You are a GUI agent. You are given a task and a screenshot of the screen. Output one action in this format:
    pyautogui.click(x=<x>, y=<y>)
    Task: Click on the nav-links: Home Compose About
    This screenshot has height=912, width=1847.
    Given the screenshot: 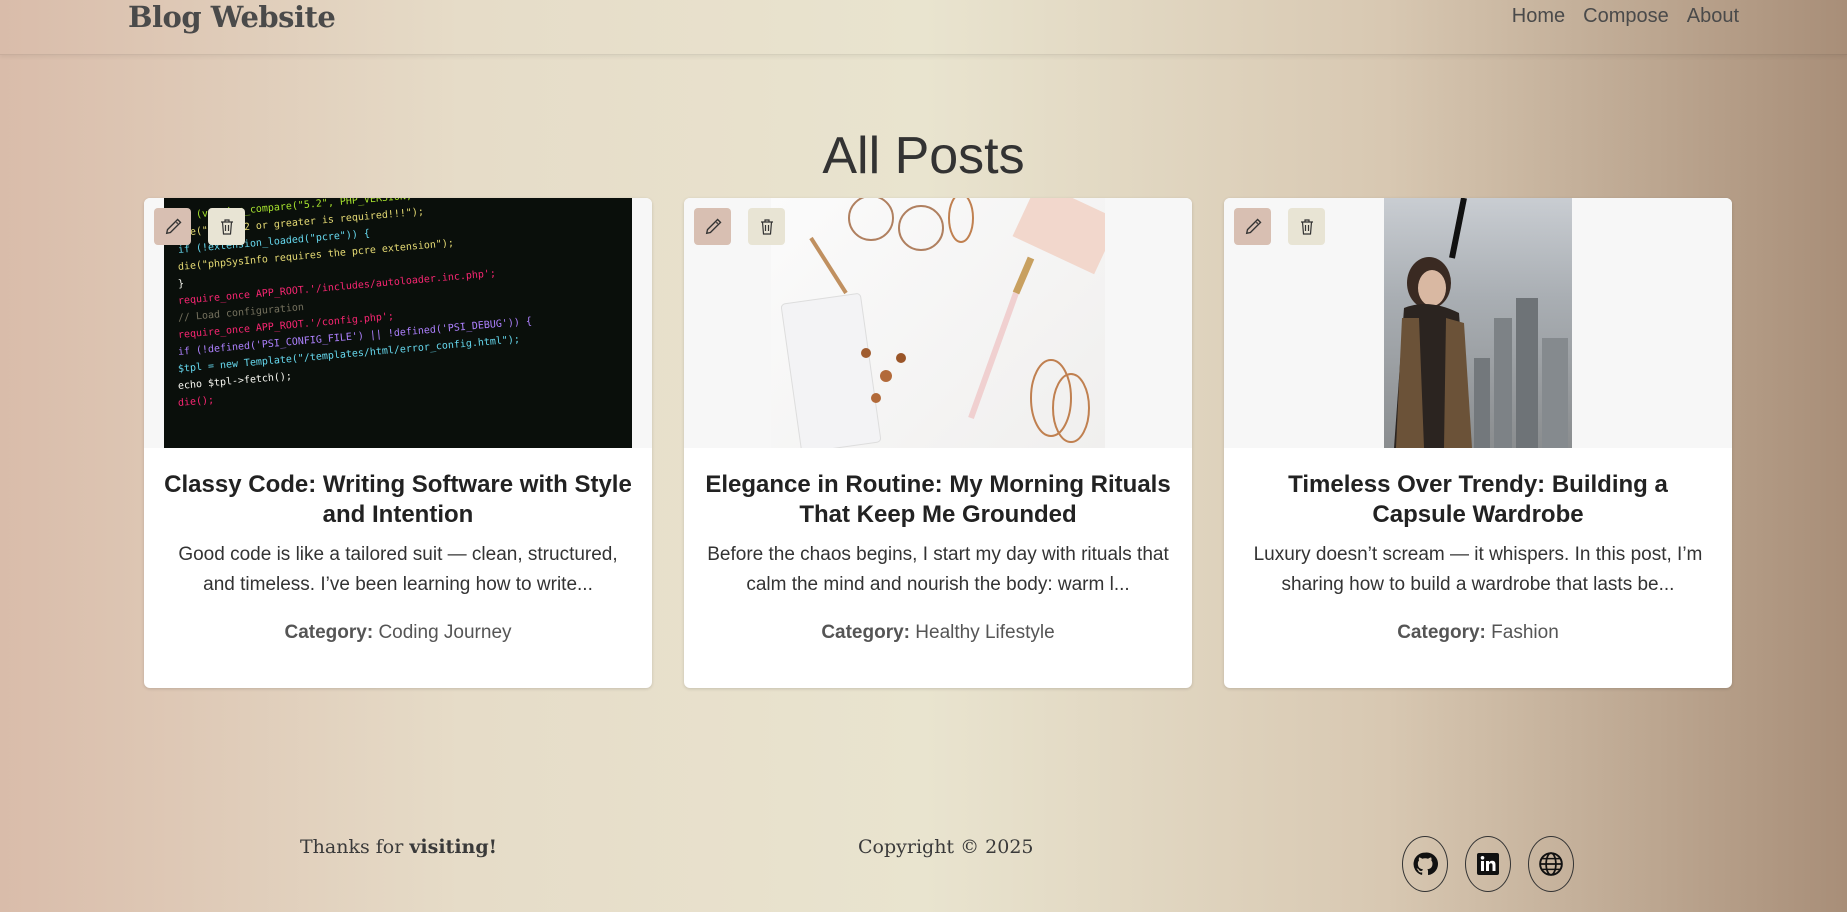 What is the action you would take?
    pyautogui.click(x=1625, y=16)
    